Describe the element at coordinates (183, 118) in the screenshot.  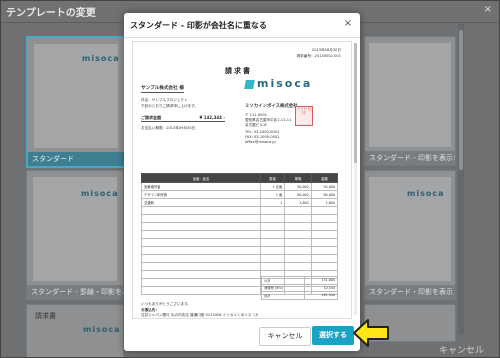
I see `amount-box: ご請求金額 ¥ 142,344 -` at that location.